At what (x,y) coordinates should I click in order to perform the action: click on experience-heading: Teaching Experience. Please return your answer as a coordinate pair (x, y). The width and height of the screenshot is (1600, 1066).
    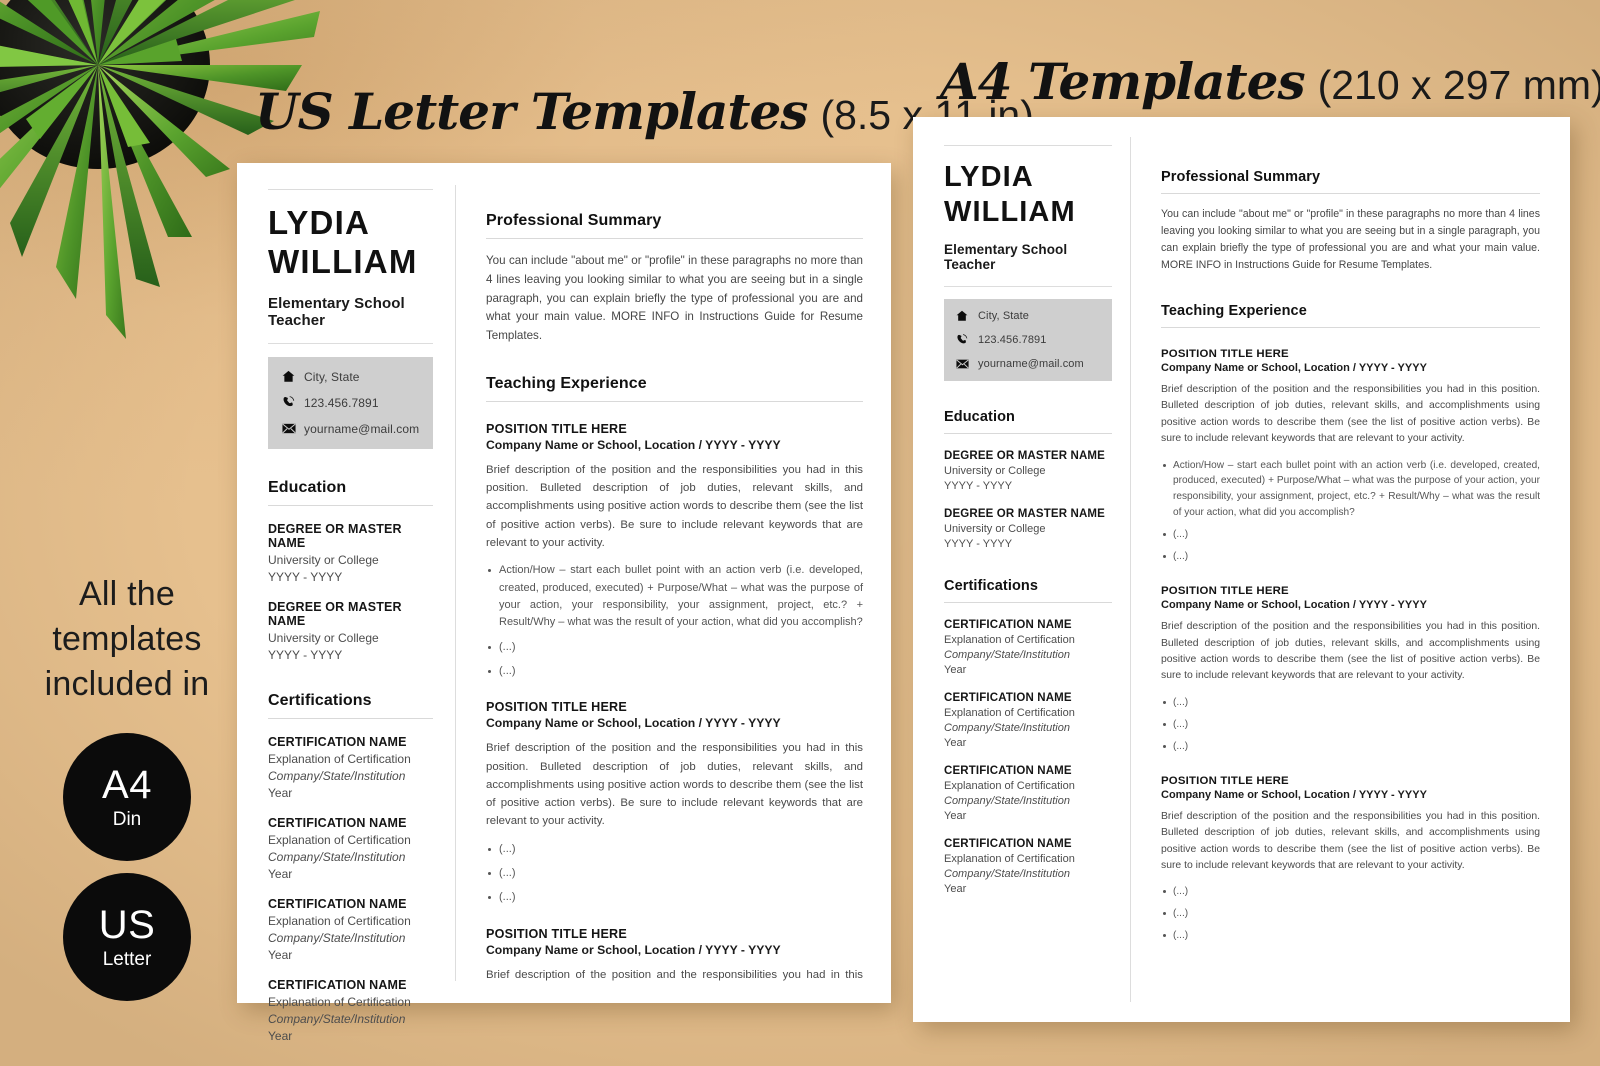
    Looking at the image, I should click on (566, 383).